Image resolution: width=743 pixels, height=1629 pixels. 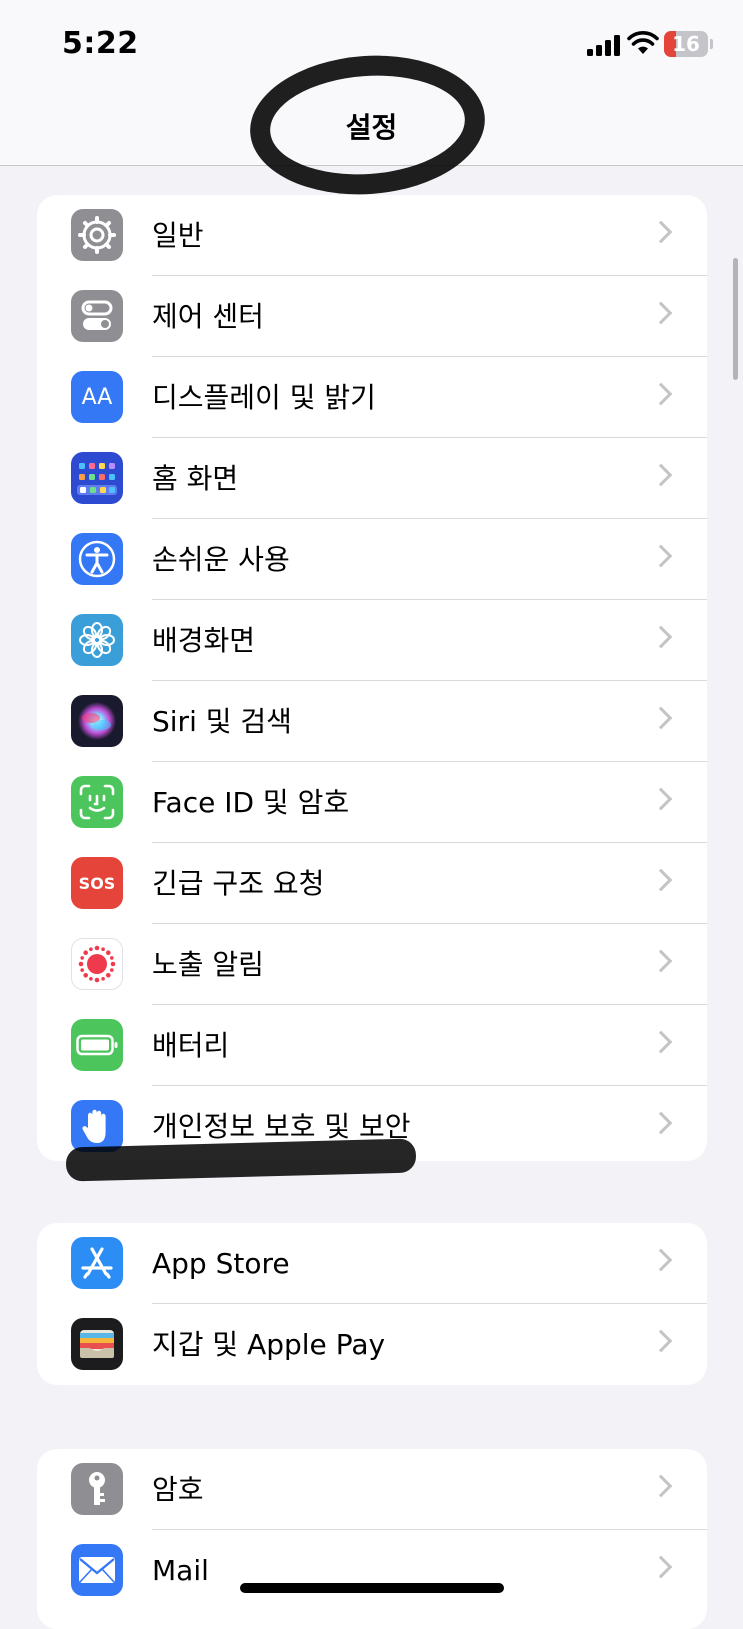 I want to click on settings-row-label: 암호, so click(x=178, y=1489).